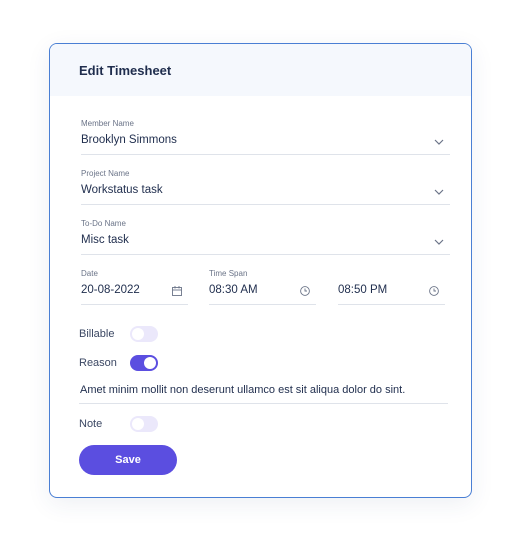 The image size is (522, 555). What do you see at coordinates (144, 363) in the screenshot?
I see `reason-toggle` at bounding box center [144, 363].